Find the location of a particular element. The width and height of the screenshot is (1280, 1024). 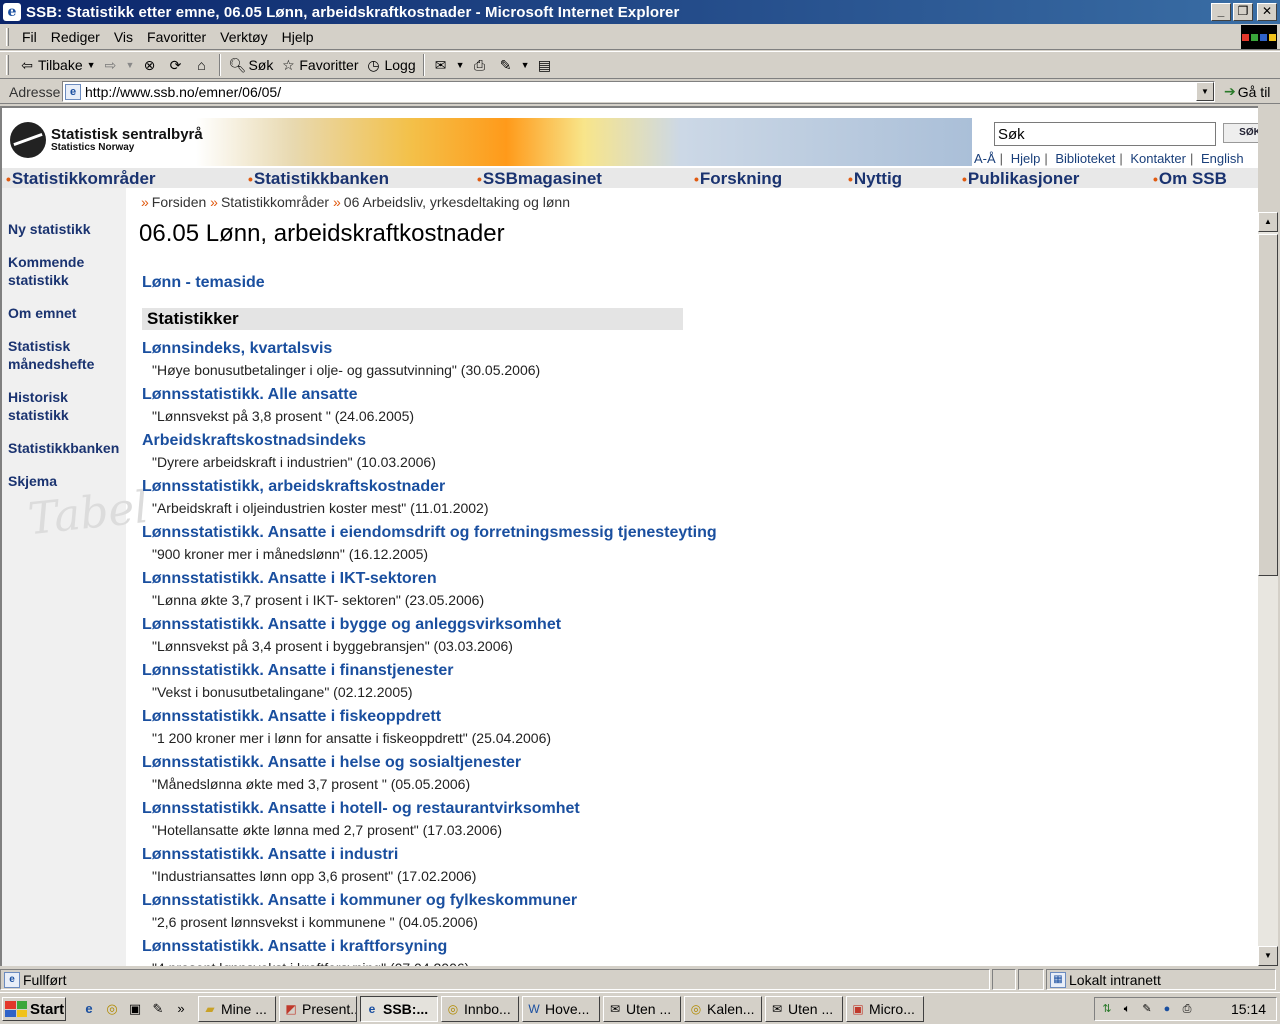

stop-icon: ⊗ is located at coordinates (149, 65).